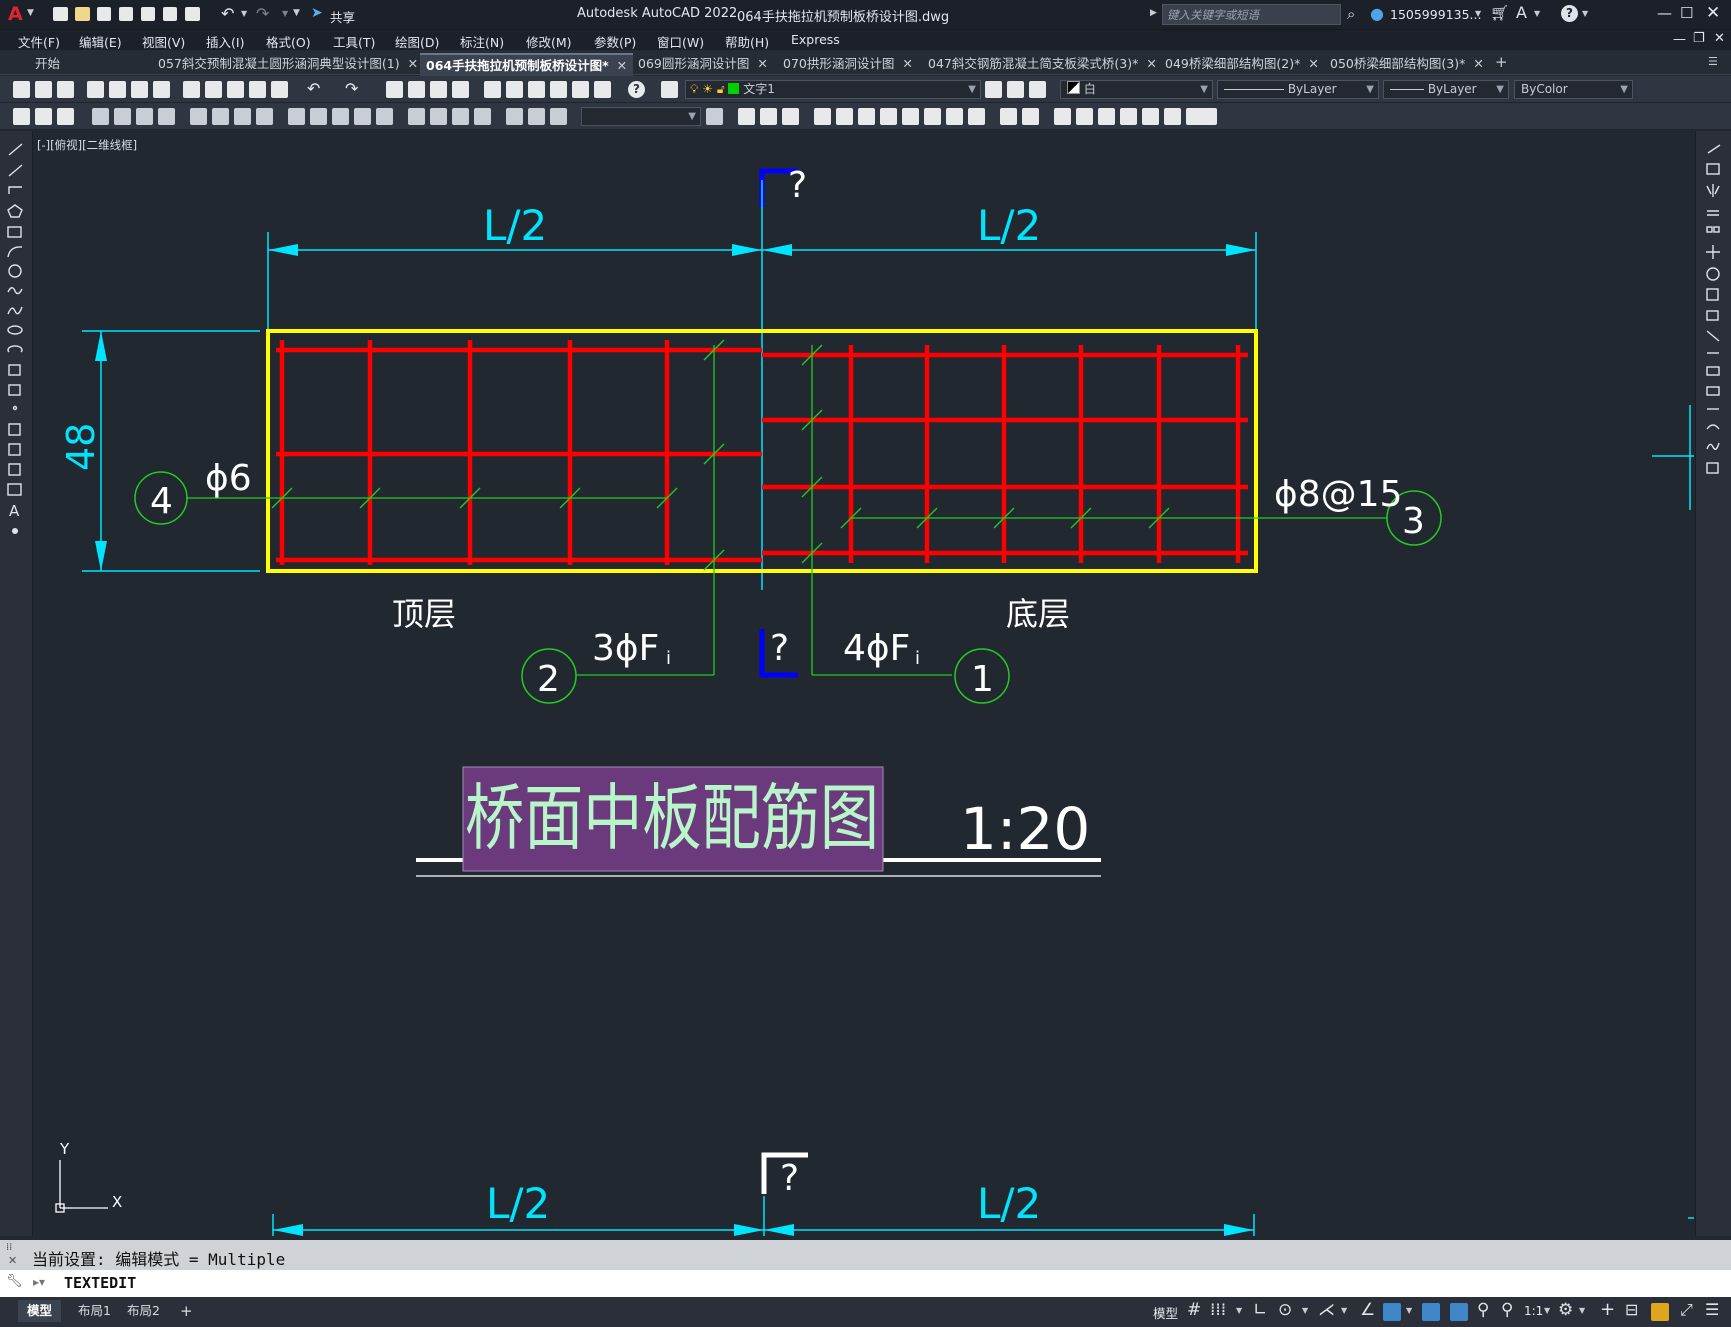 The image size is (1731, 1327). Describe the element at coordinates (166, 116) in the screenshot. I see `ordinate-icon` at that location.